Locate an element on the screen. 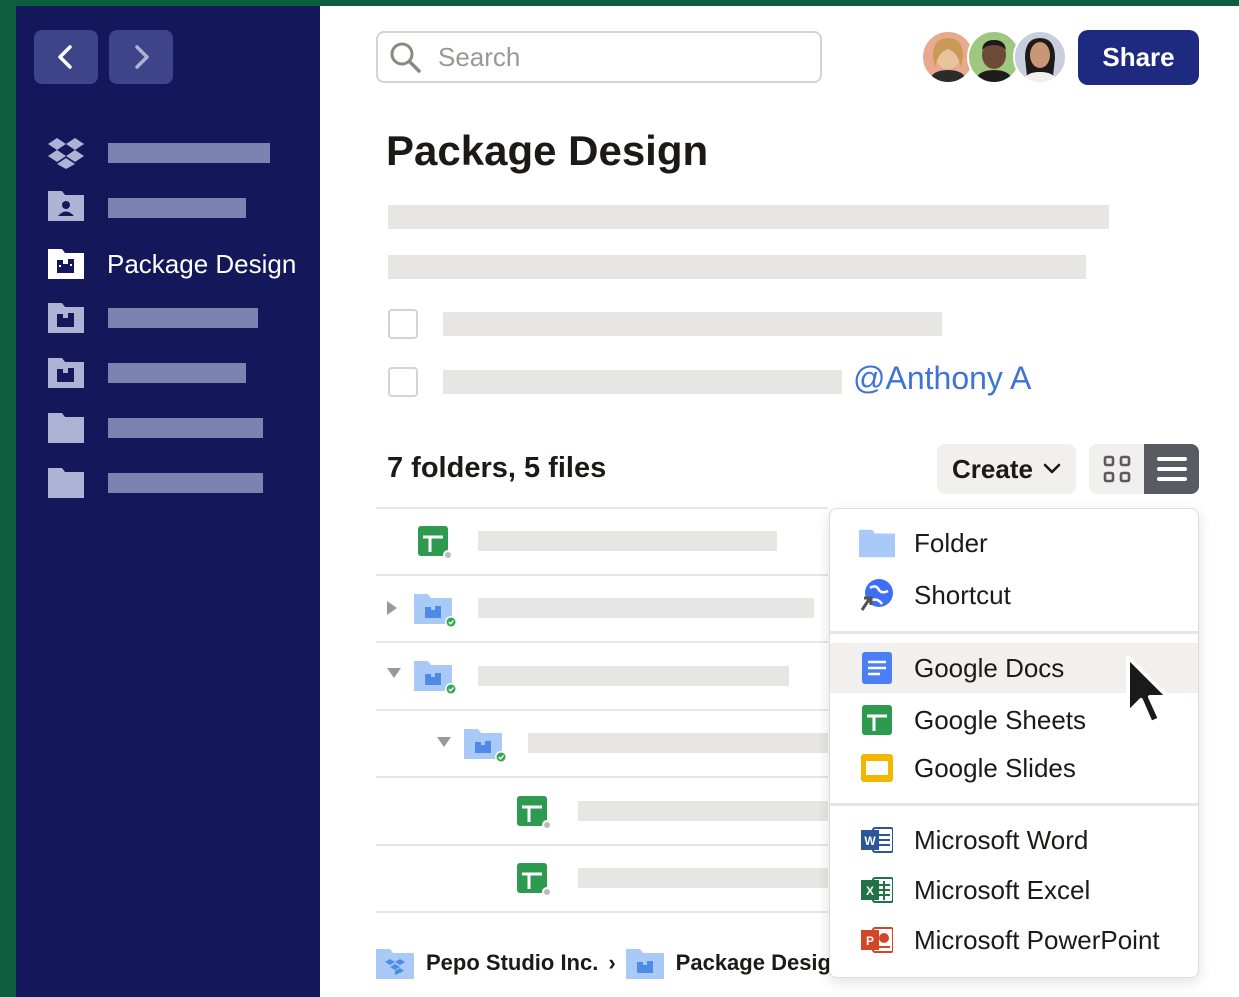 The width and height of the screenshot is (1239, 997). shortcut-icon is located at coordinates (877, 595).